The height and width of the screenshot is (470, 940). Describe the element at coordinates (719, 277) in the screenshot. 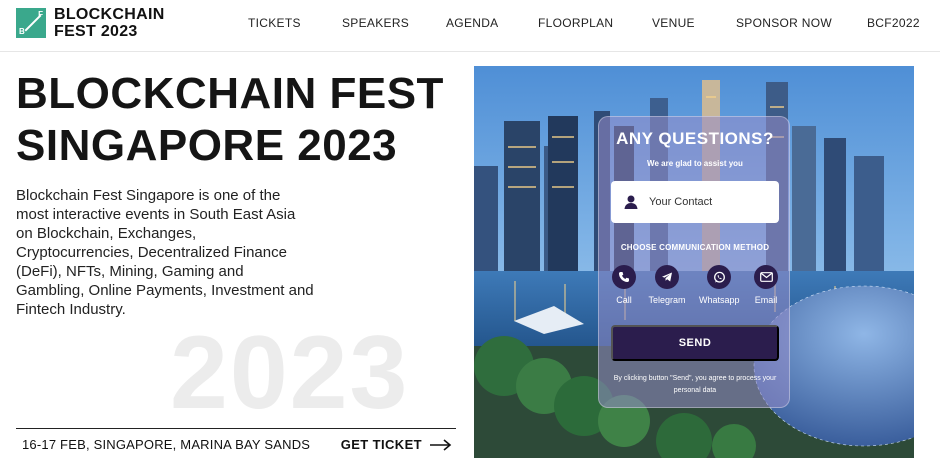

I see `whatsapp-icon` at that location.